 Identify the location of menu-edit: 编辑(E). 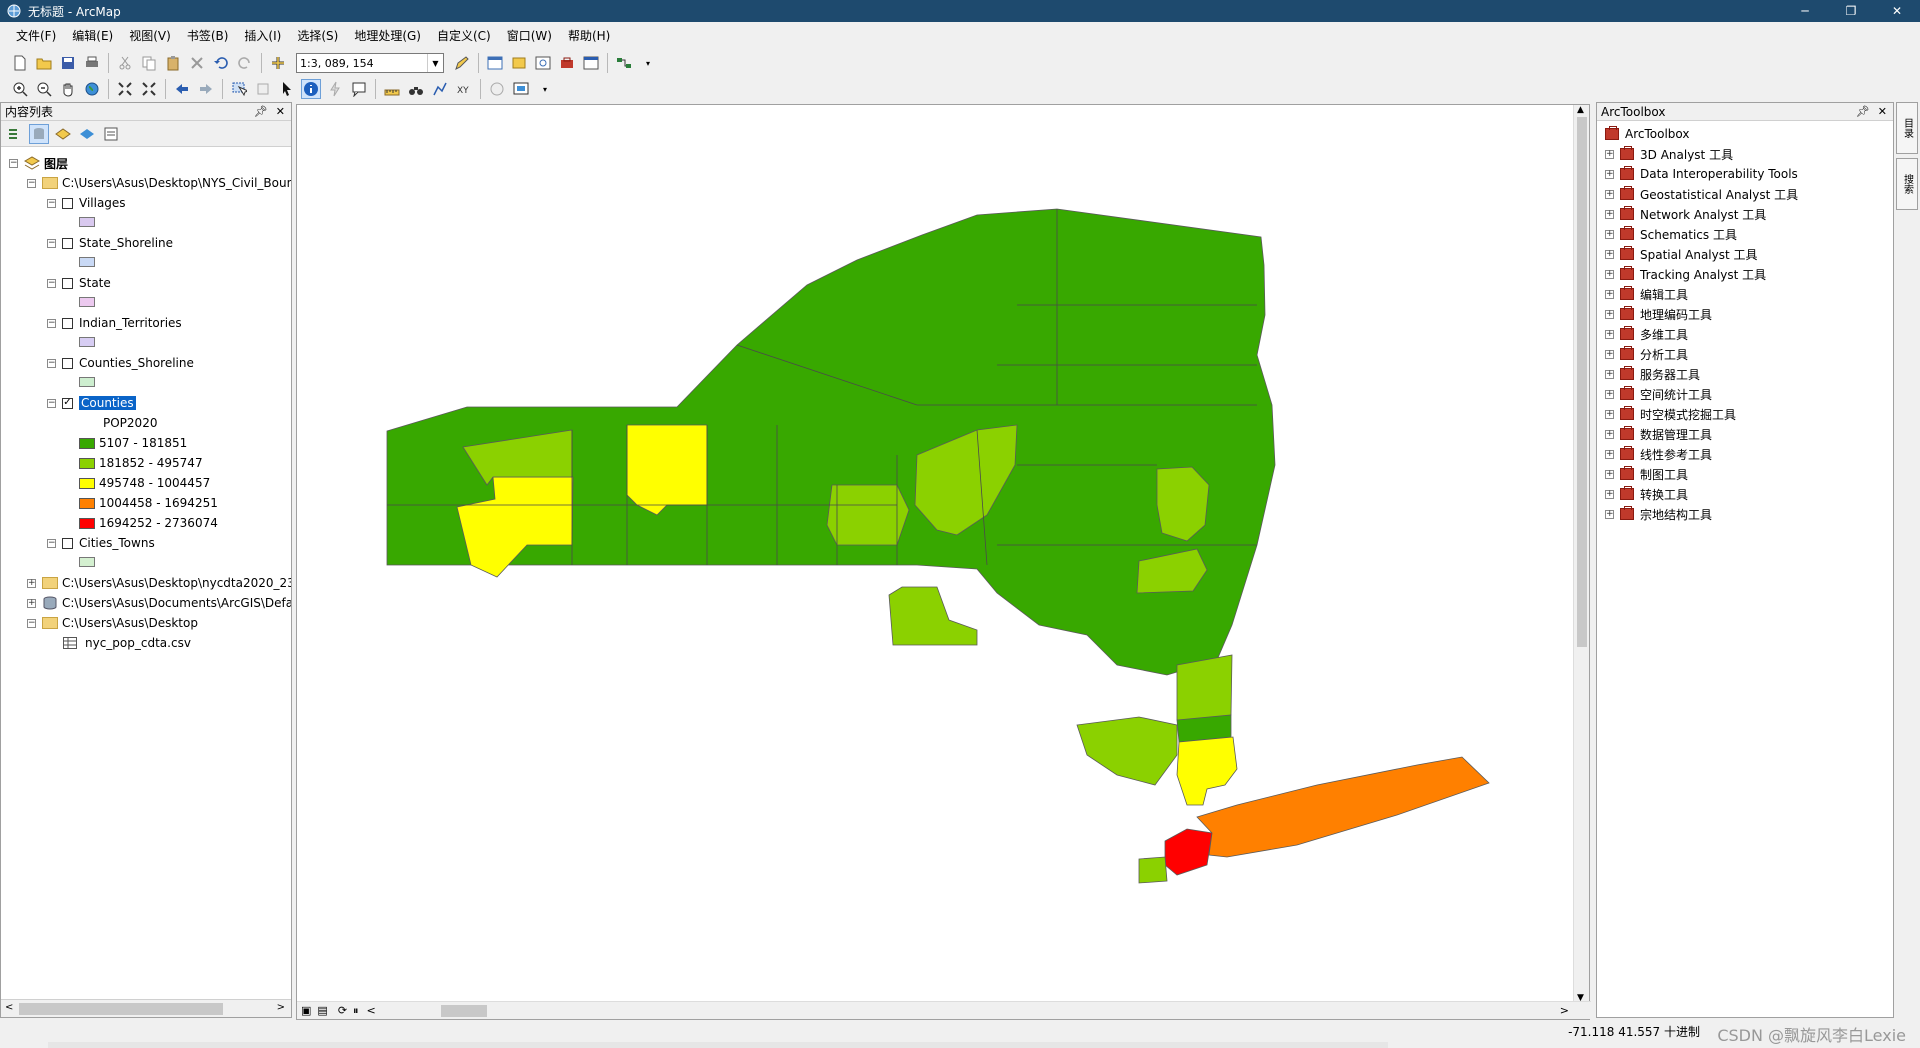
(92, 36).